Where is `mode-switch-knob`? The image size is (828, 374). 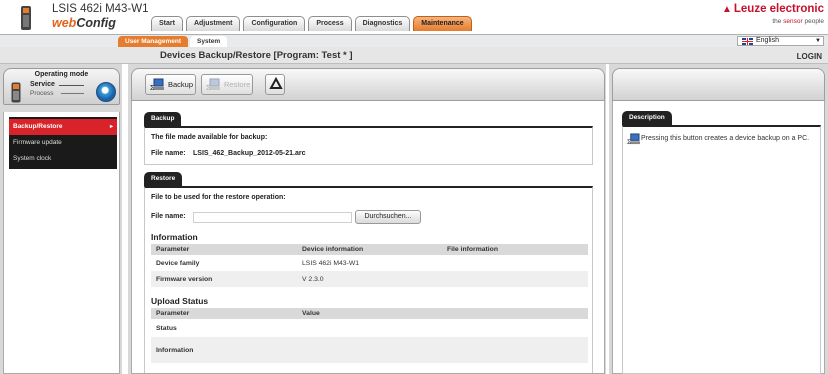
mode-switch-knob is located at coordinates (106, 92).